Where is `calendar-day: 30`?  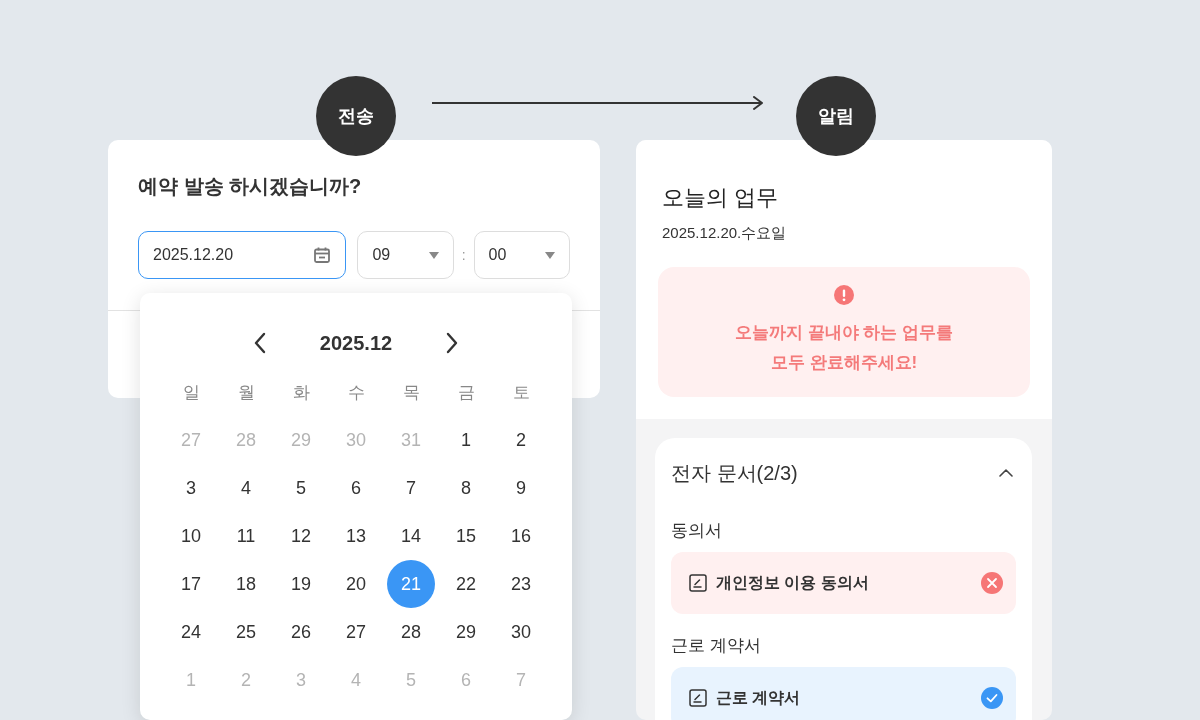 calendar-day: 30 is located at coordinates (521, 632).